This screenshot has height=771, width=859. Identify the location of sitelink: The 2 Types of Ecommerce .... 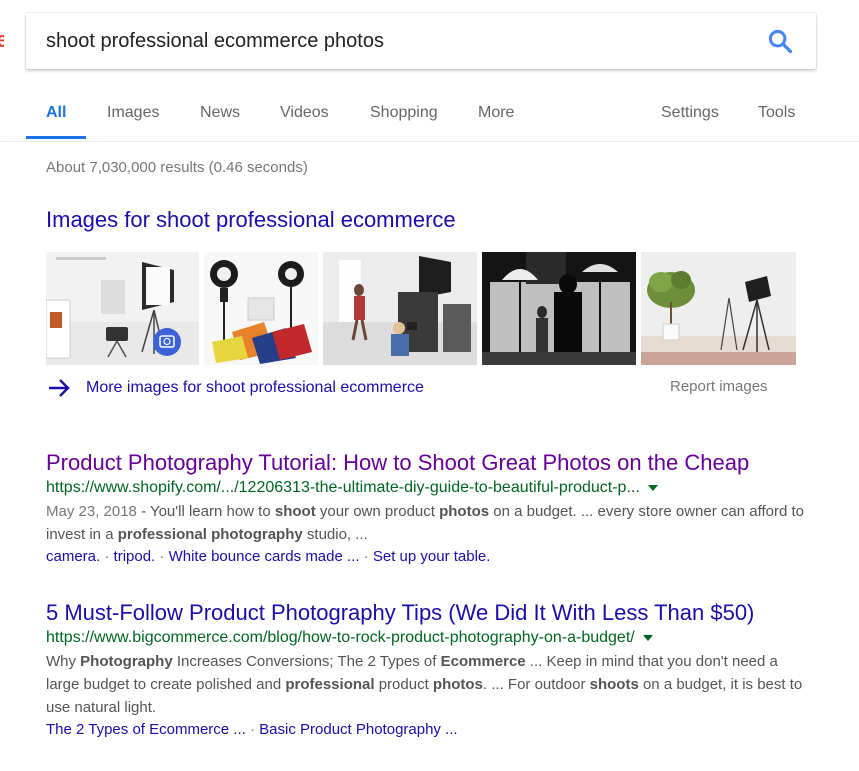
(146, 729).